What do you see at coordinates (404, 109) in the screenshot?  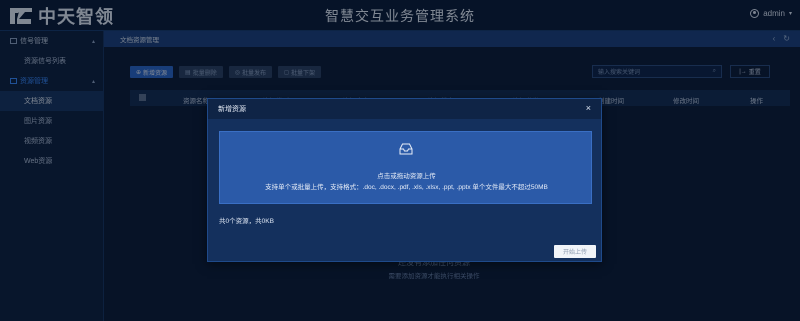 I see `modal-header: 新增资源 ×` at bounding box center [404, 109].